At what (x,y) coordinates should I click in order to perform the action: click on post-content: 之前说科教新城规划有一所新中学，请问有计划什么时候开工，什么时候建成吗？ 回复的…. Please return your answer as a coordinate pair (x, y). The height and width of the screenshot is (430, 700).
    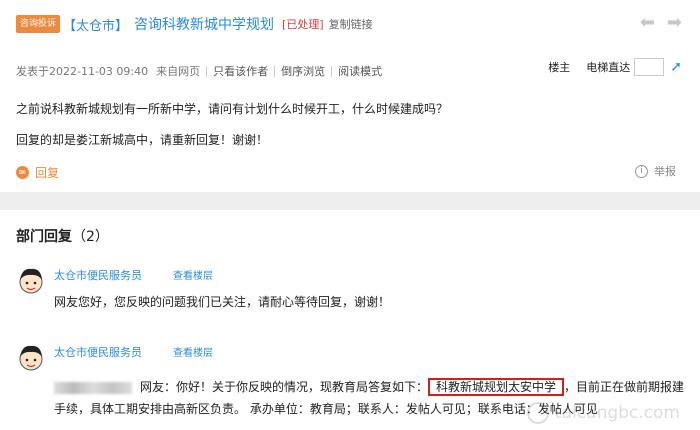
    Looking at the image, I should click on (232, 132).